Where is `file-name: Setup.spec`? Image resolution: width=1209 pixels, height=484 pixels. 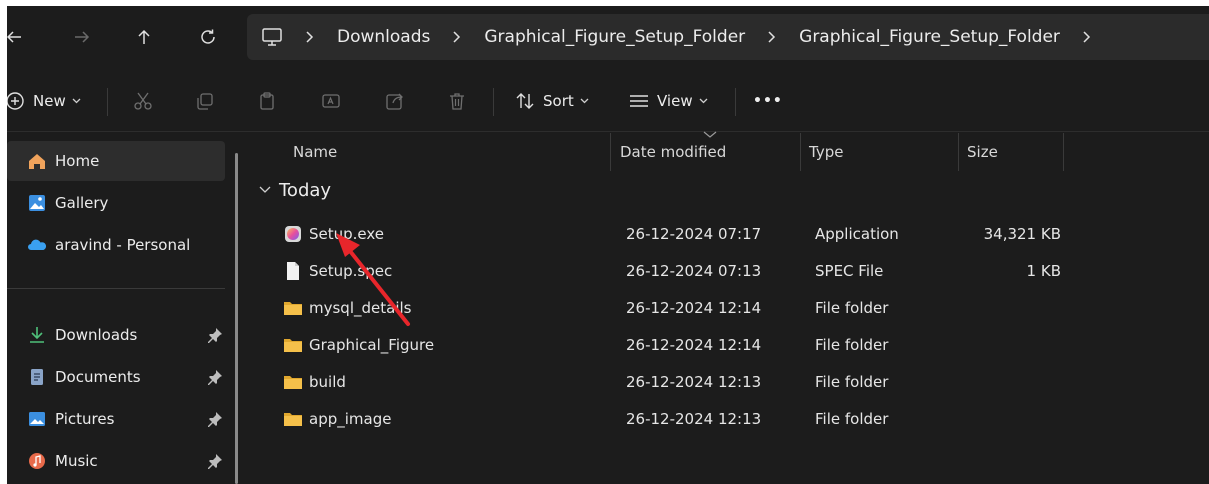 file-name: Setup.spec is located at coordinates (351, 270).